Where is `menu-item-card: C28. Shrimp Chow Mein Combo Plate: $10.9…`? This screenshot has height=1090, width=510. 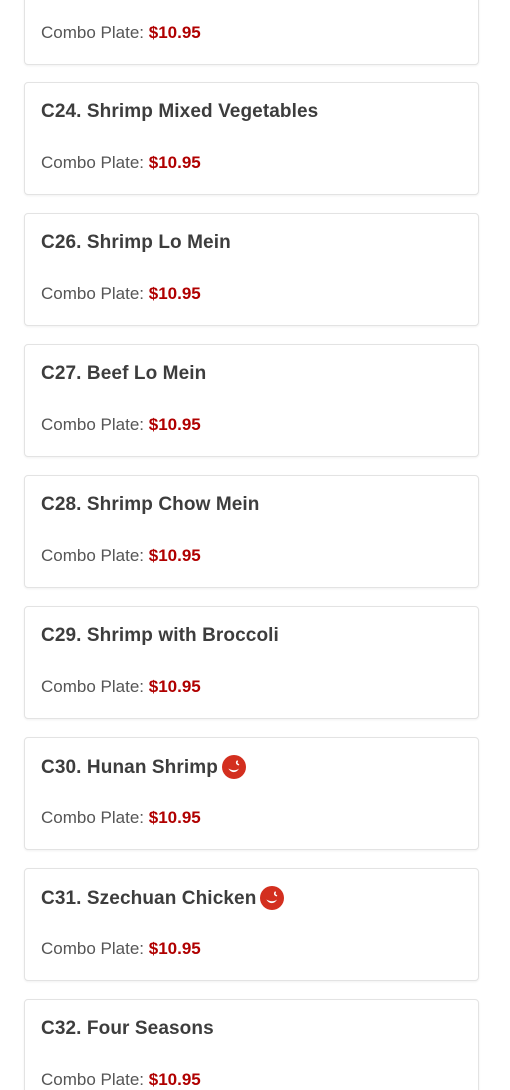 menu-item-card: C28. Shrimp Chow Mein Combo Plate: $10.9… is located at coordinates (251, 531).